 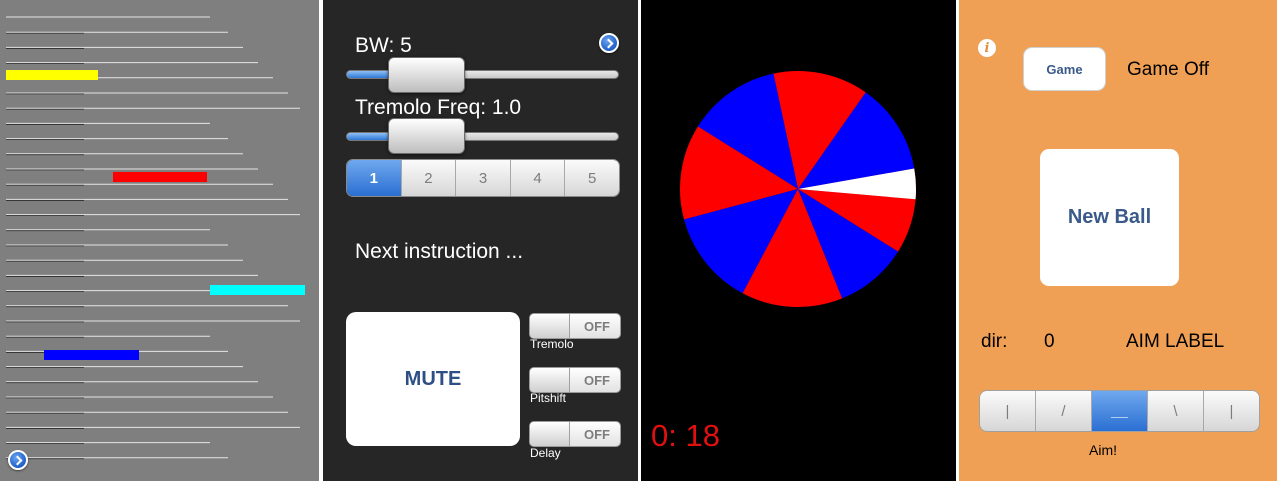 I want to click on segment-3: 3, so click(x=483, y=178).